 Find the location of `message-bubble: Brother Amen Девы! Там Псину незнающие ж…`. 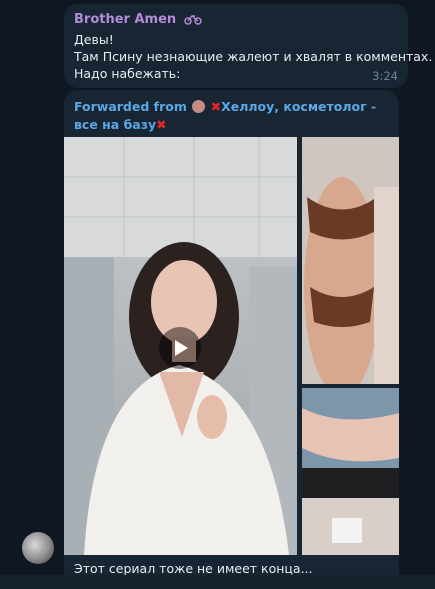

message-bubble: Brother Amen Девы! Там Псину незнающие ж… is located at coordinates (248, 46).